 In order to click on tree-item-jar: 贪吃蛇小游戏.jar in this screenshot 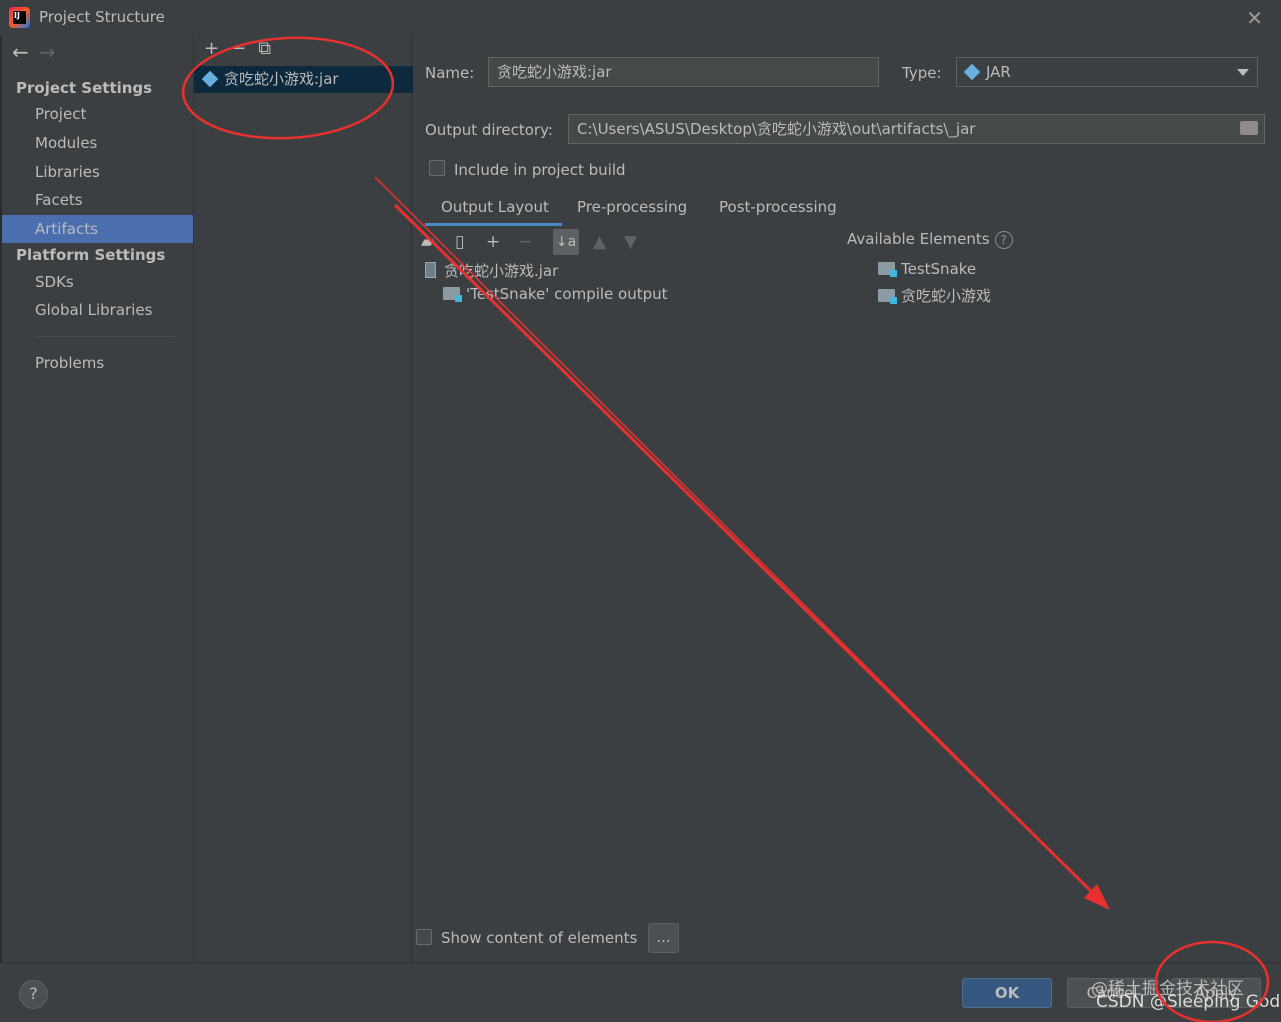, I will do `click(491, 270)`.